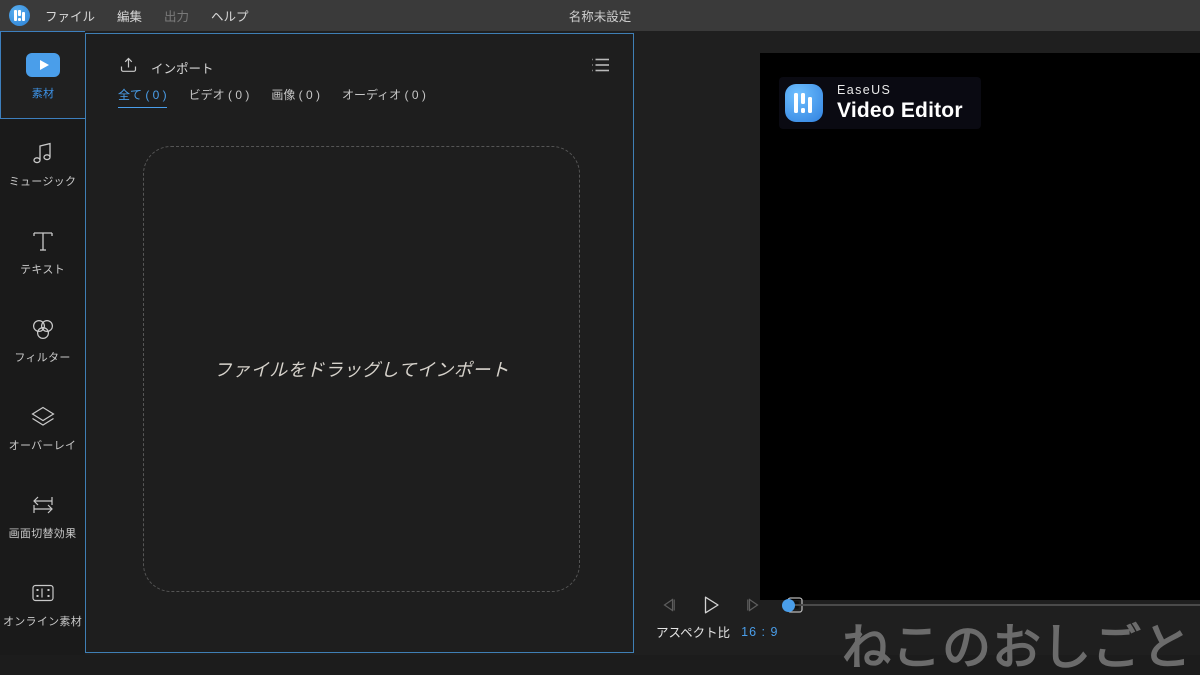 The height and width of the screenshot is (675, 1200). Describe the element at coordinates (600, 15) in the screenshot. I see `title-bar: ファイル 編集 出力 ヘルプ 名称未設定` at that location.